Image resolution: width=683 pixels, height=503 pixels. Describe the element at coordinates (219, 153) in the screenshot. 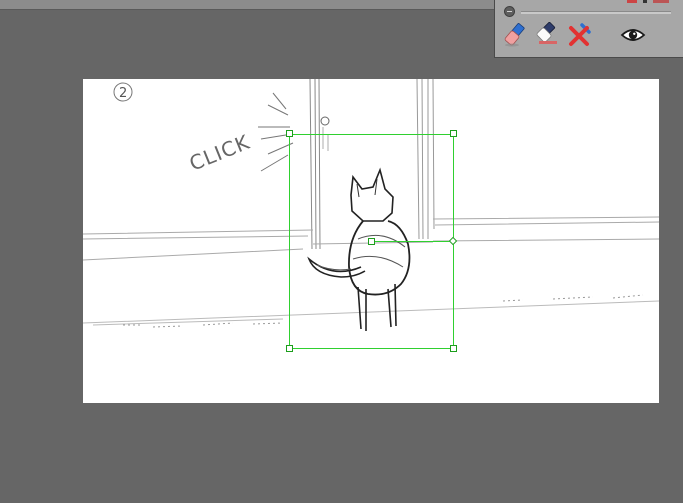

I see `sketch-sound-effect: CLICK` at that location.